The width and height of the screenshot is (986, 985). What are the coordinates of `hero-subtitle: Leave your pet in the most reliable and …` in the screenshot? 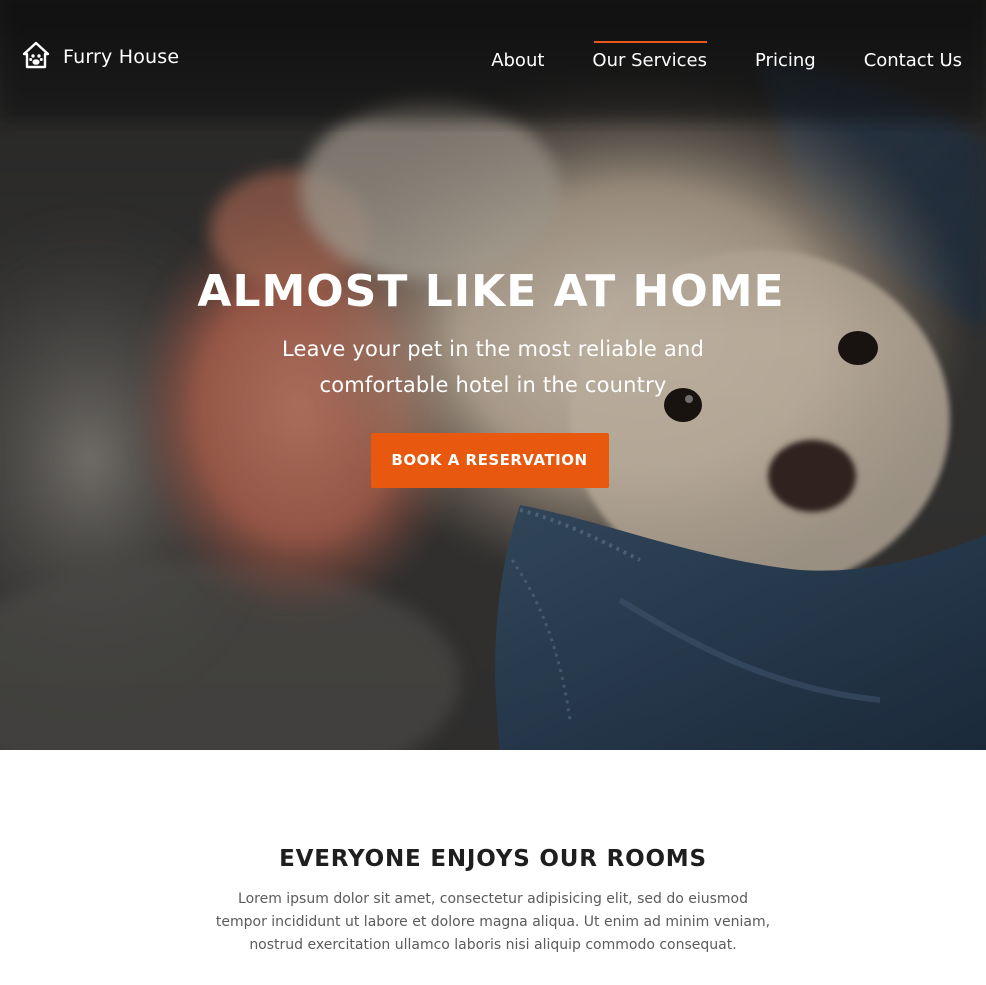 It's located at (493, 367).